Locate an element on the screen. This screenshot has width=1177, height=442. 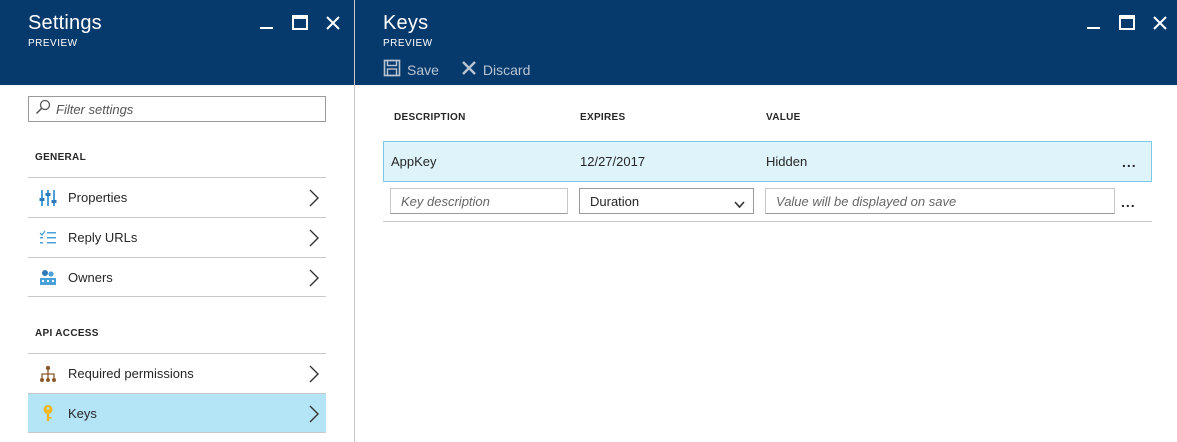
api-access-menu: Required permissions Keys is located at coordinates (177, 393).